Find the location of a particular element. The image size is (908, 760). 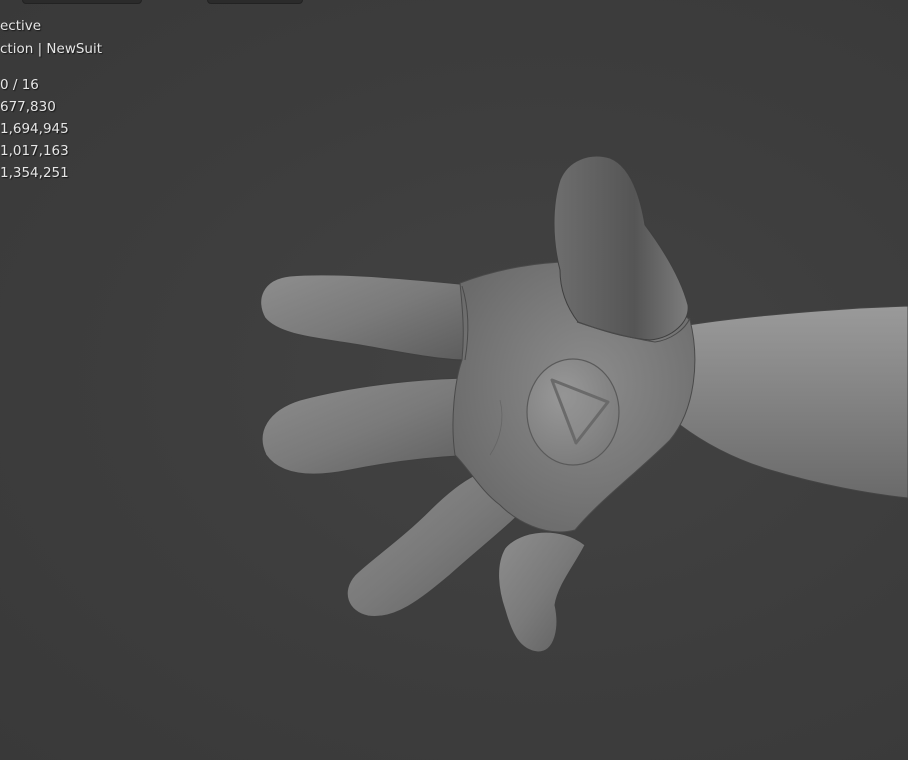

finger-pinky is located at coordinates (542, 592).